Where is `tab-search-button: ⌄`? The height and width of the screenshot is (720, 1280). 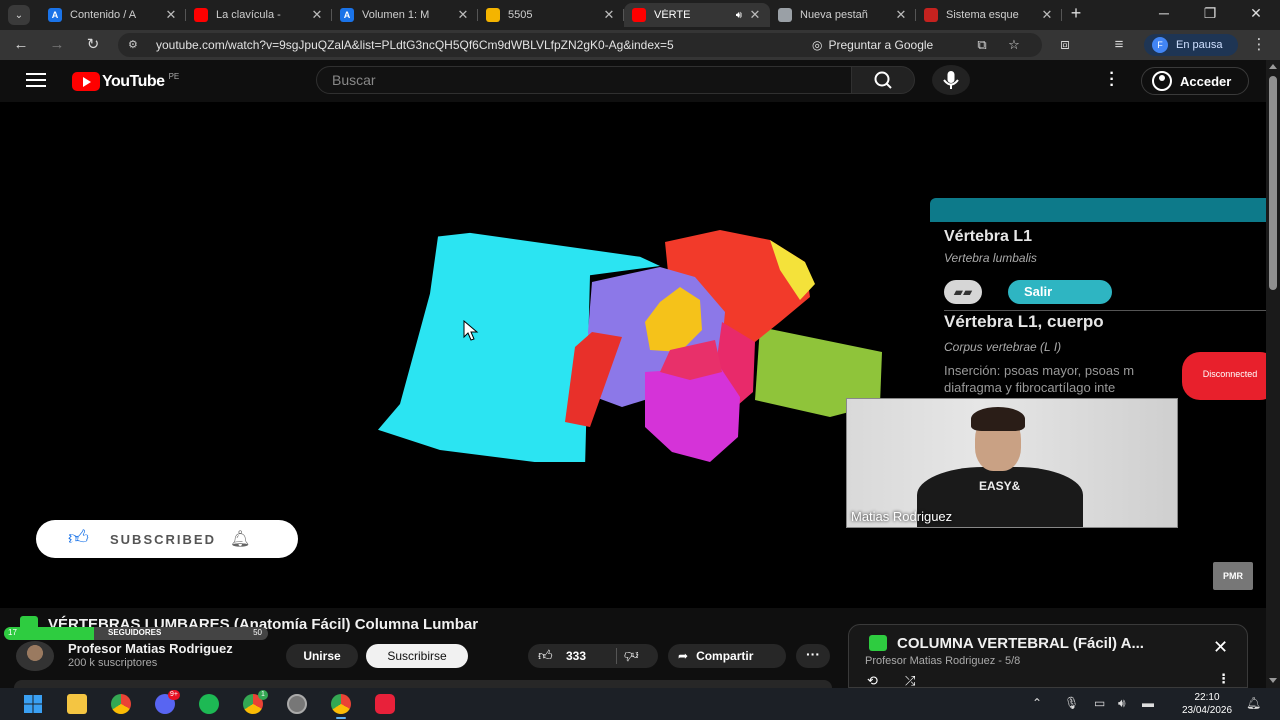 tab-search-button: ⌄ is located at coordinates (19, 15).